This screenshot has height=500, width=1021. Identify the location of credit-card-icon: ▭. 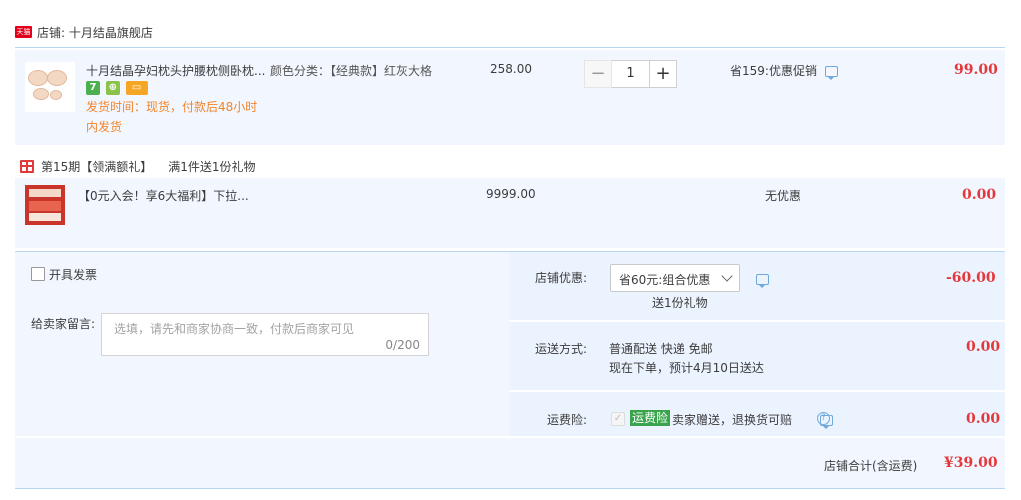
(136, 87).